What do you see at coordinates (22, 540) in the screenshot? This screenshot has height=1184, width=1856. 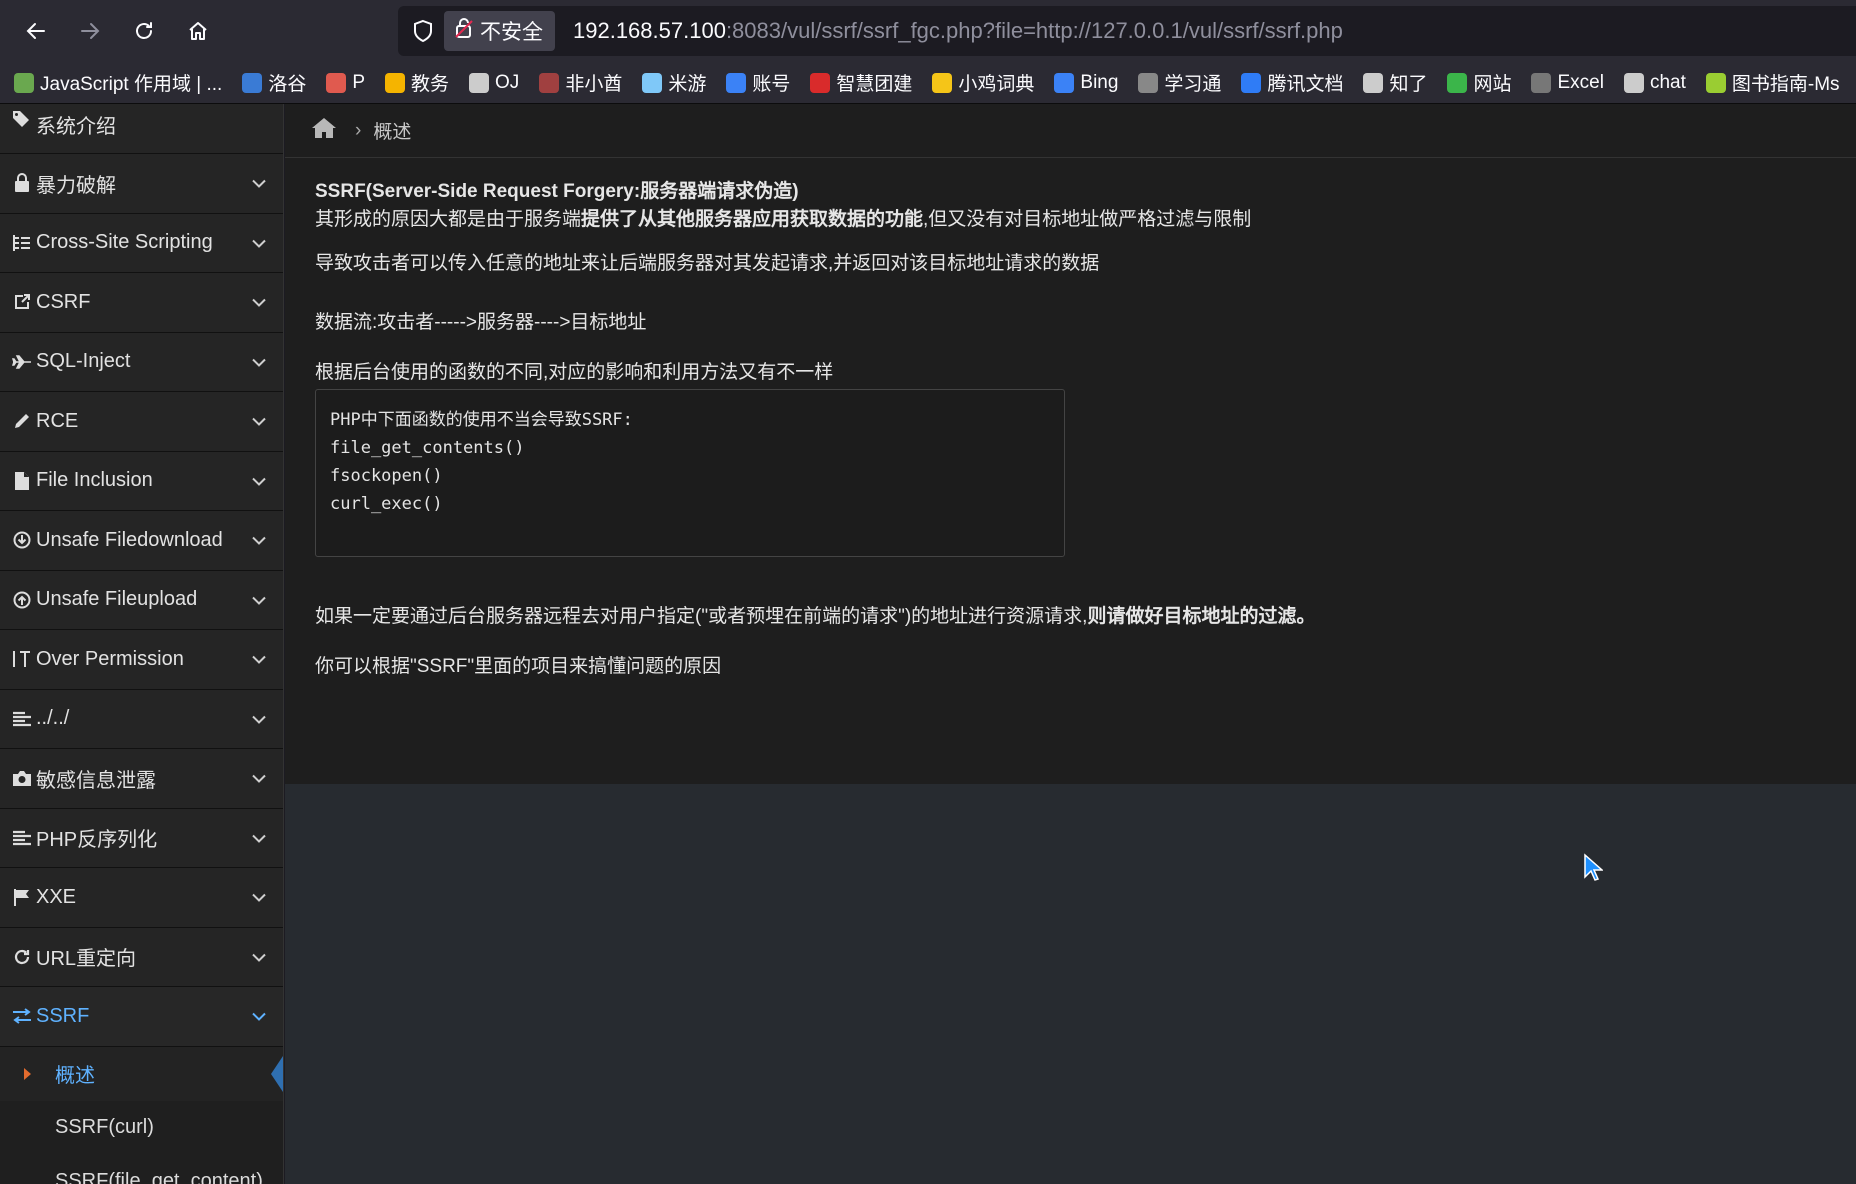 I see `download-icon` at bounding box center [22, 540].